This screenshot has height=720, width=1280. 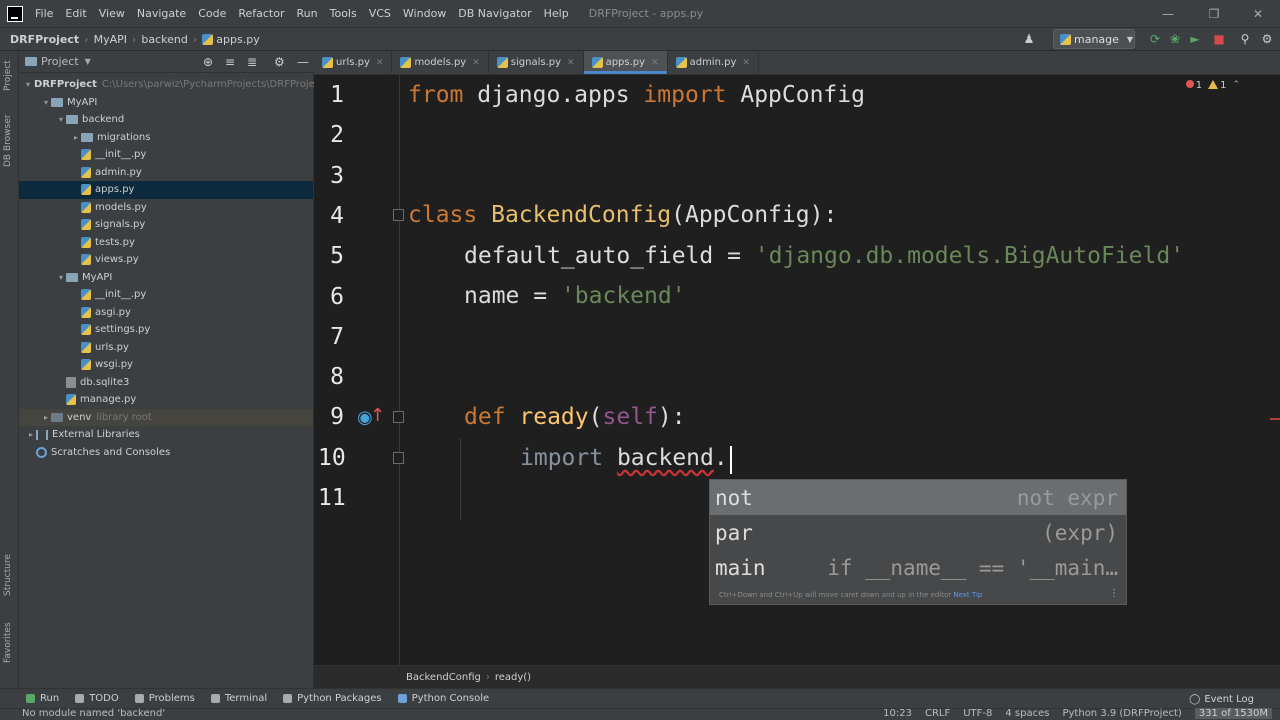 I want to click on tree-item: manage.py, so click(x=166, y=400).